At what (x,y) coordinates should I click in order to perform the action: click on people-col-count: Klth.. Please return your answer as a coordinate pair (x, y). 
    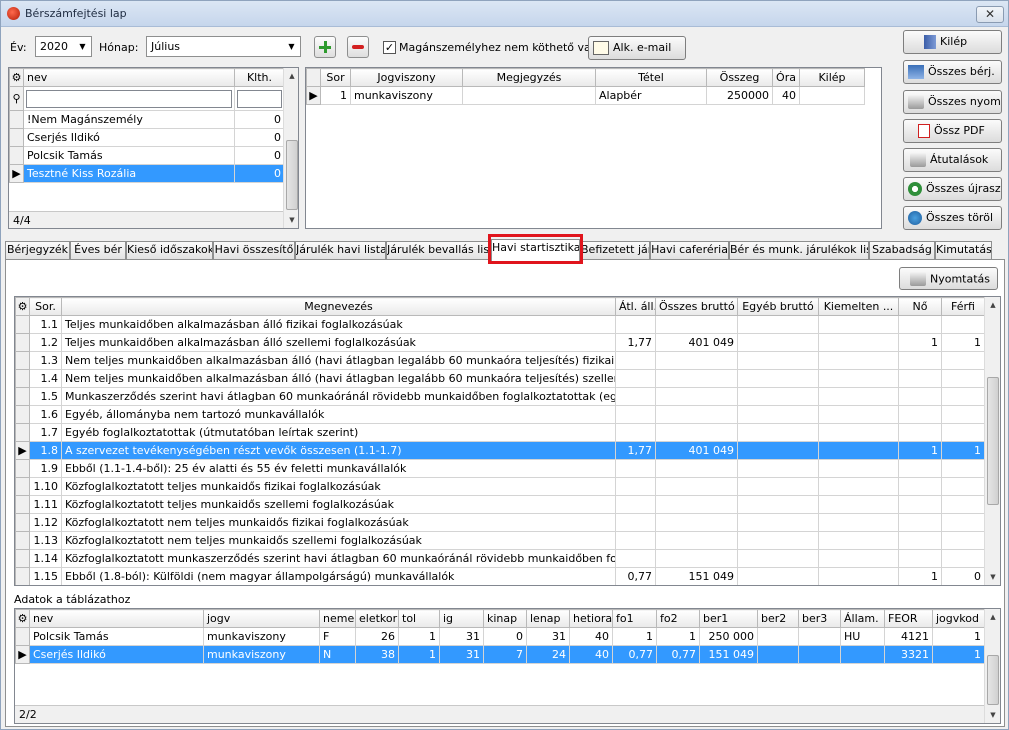
    Looking at the image, I should click on (259, 77).